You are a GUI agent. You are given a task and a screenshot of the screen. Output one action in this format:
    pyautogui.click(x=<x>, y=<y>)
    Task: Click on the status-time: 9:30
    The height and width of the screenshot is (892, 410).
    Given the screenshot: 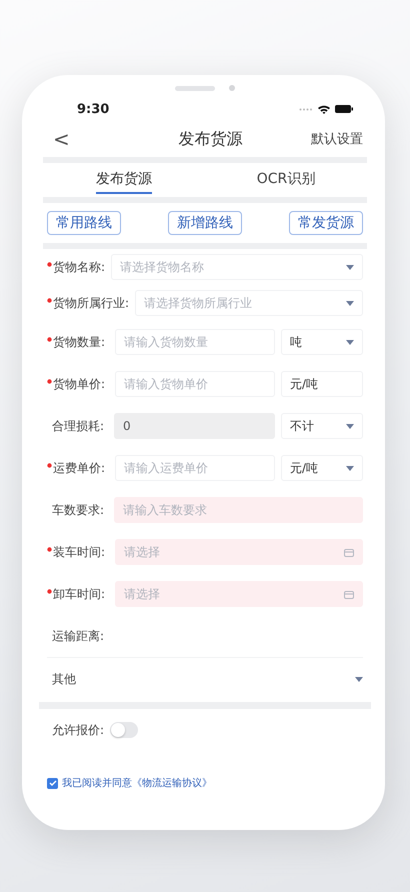 What is the action you would take?
    pyautogui.click(x=93, y=109)
    